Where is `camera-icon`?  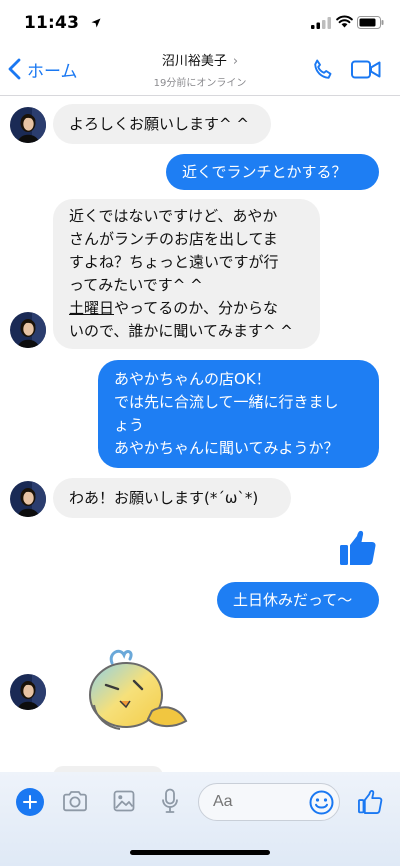
camera-icon is located at coordinates (75, 801).